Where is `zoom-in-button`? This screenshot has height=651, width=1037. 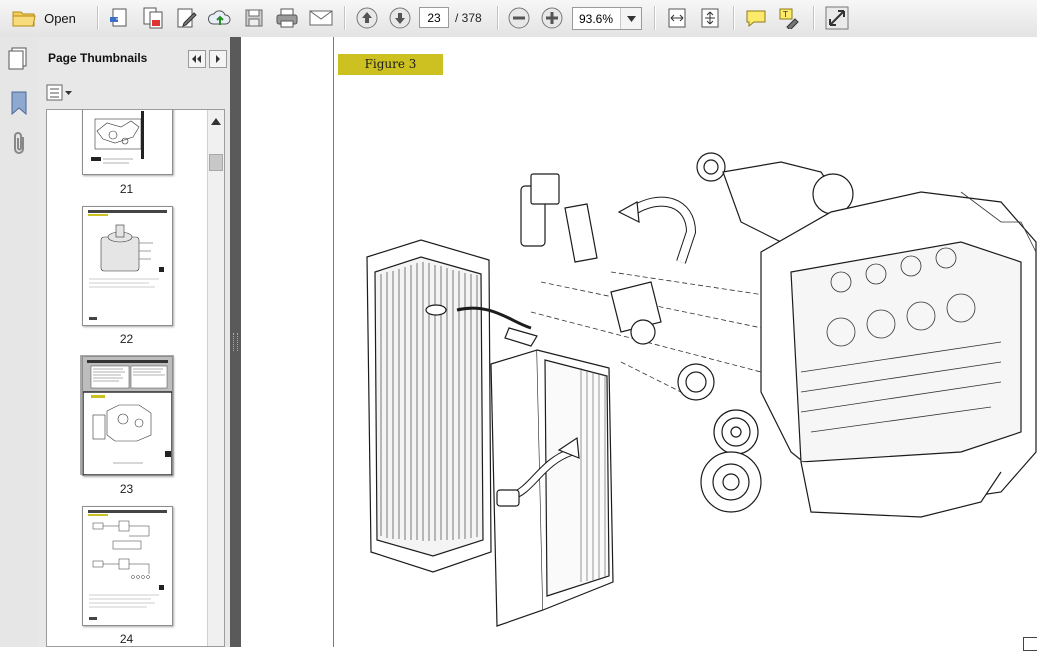
zoom-in-button is located at coordinates (552, 18).